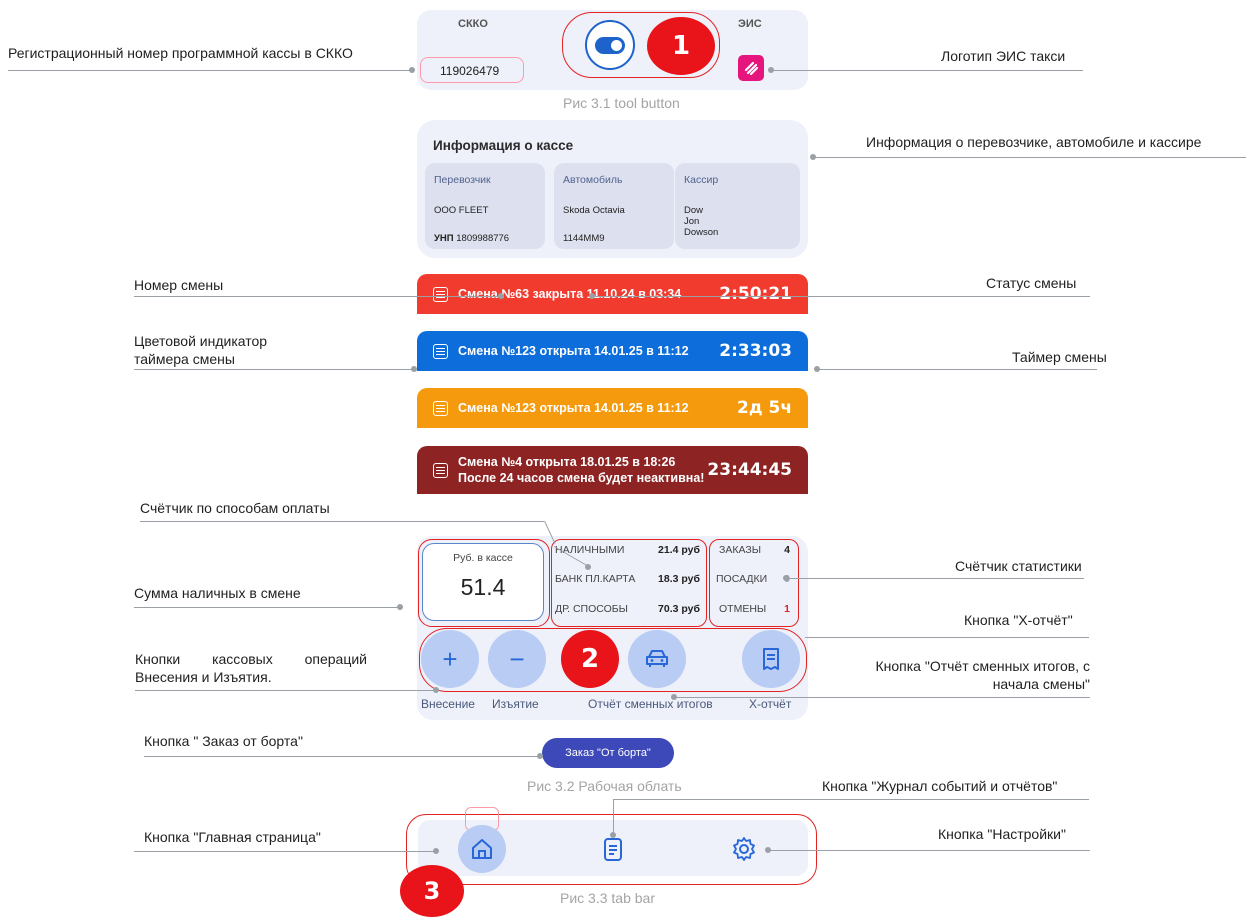 This screenshot has height=917, width=1254. What do you see at coordinates (473, 24) in the screenshot?
I see `skko-label: СККО` at bounding box center [473, 24].